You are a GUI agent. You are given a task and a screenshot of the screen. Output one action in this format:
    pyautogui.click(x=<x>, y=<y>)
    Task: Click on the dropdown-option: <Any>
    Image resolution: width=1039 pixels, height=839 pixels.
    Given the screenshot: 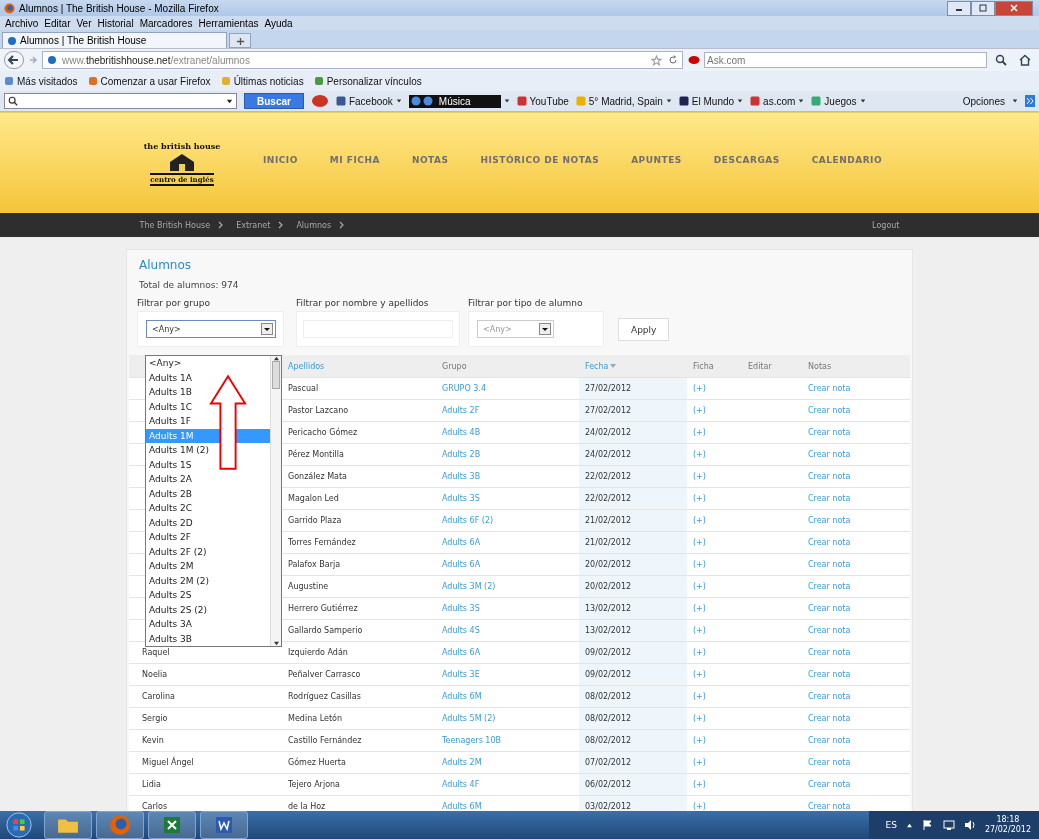 What is the action you would take?
    pyautogui.click(x=208, y=363)
    